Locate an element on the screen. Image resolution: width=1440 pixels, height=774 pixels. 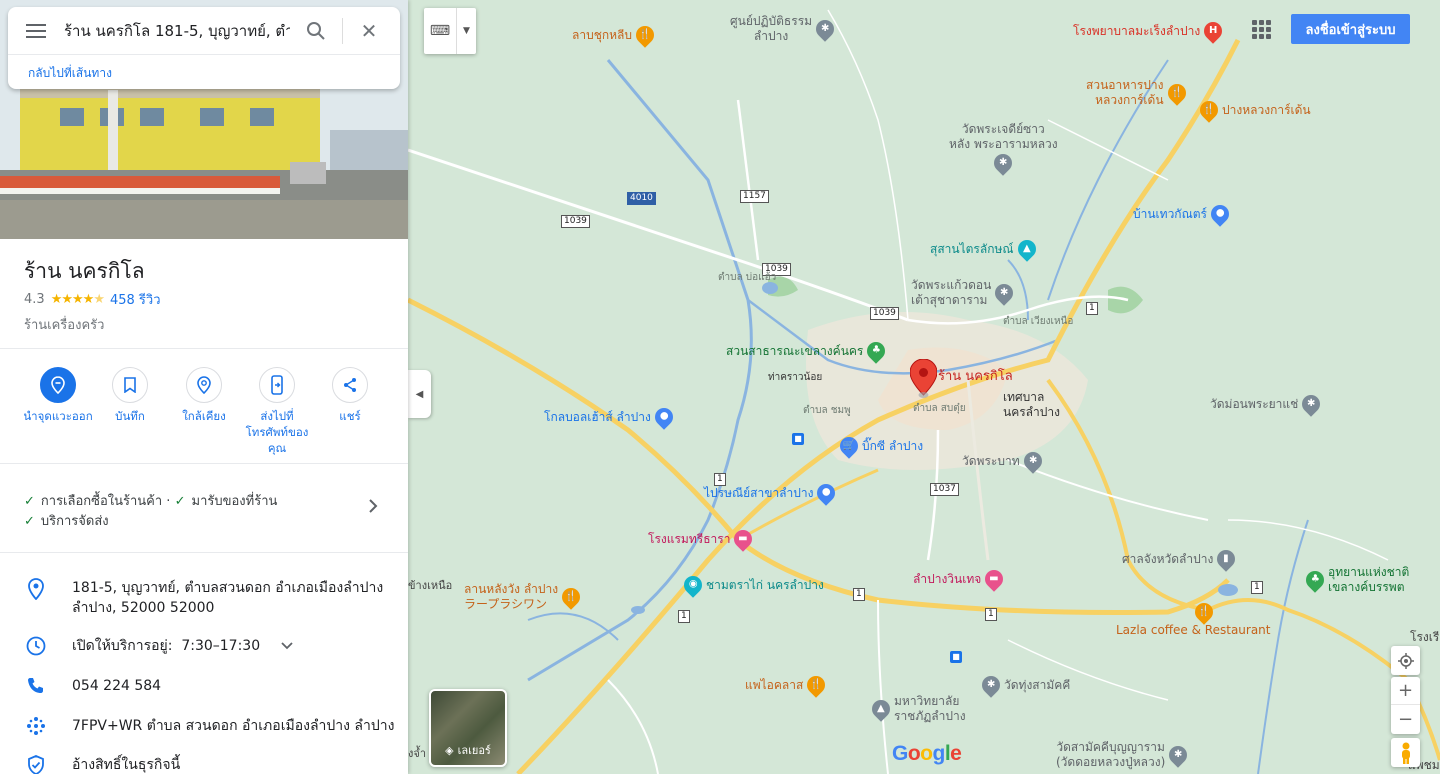
poi-hotel: ลำปางวินเทจ ▬ is located at coordinates (960, 579).